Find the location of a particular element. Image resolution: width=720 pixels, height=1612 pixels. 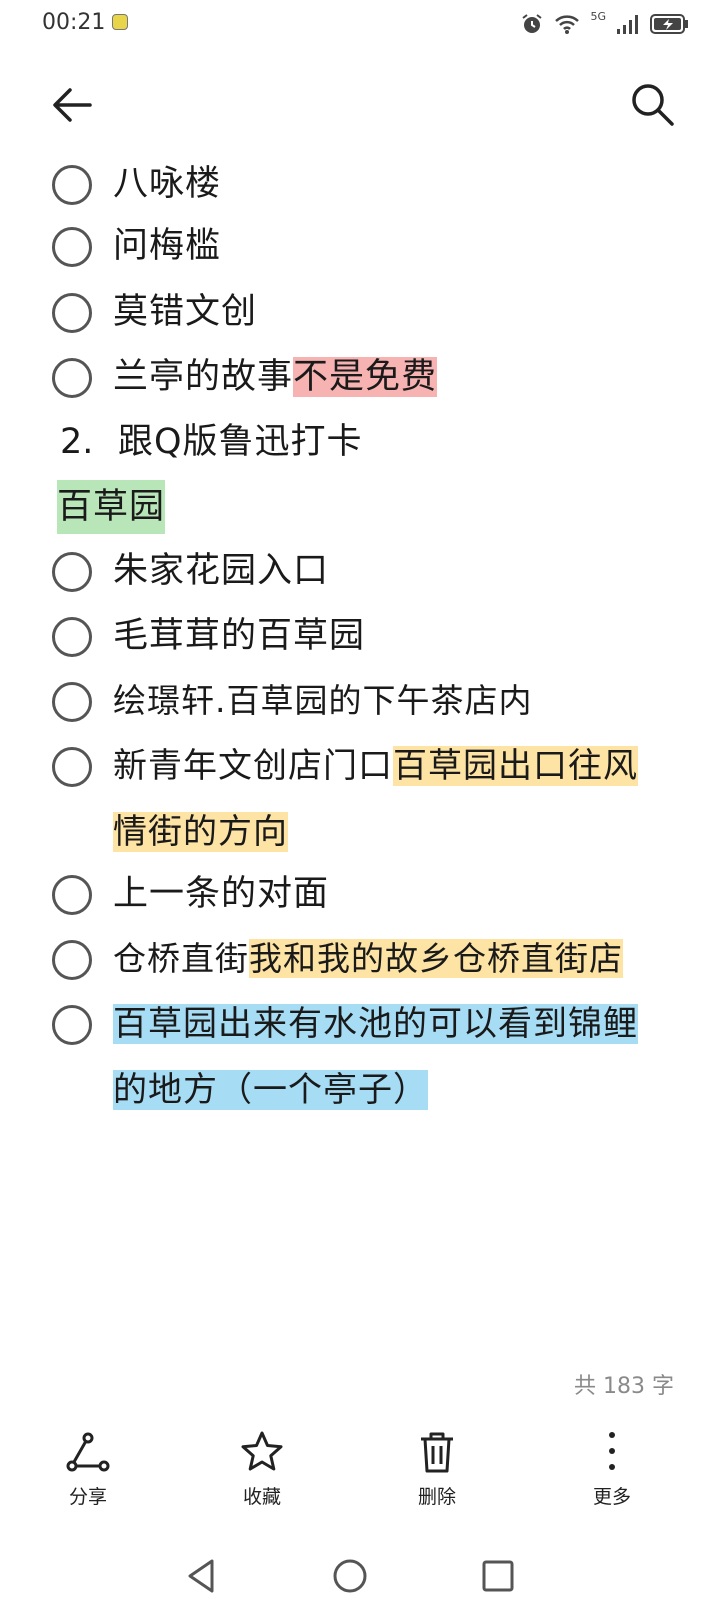

network-type: 5G is located at coordinates (598, 16).